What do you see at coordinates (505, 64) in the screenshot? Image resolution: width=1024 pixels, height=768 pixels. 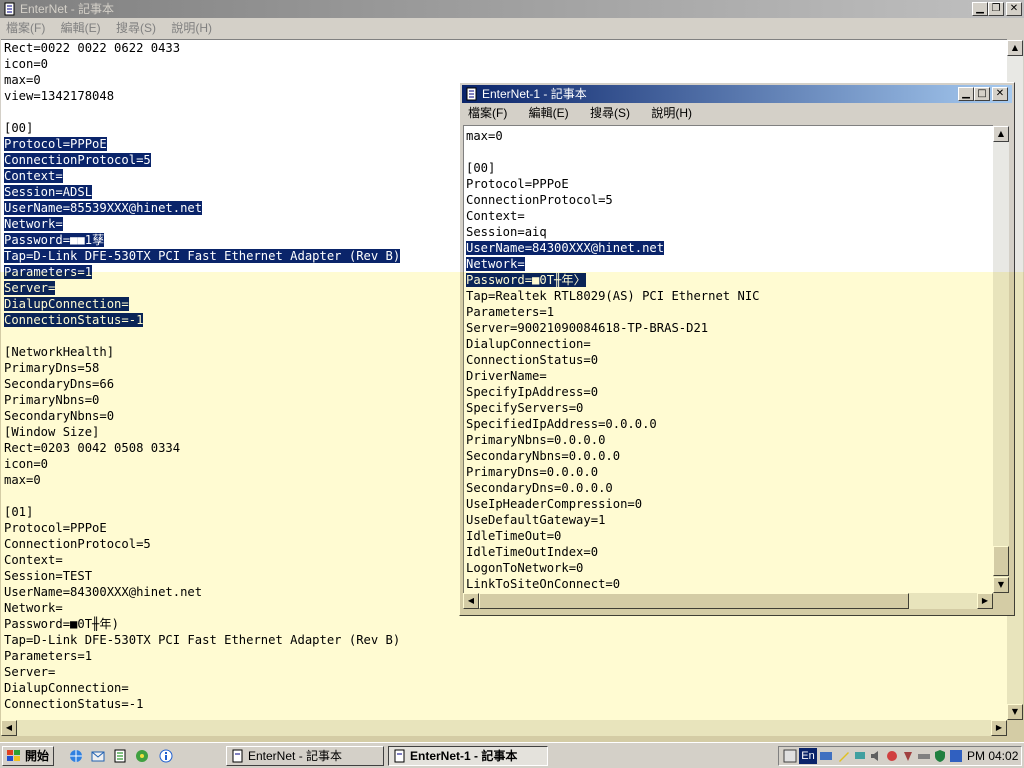 I see `text-line: icon=0` at bounding box center [505, 64].